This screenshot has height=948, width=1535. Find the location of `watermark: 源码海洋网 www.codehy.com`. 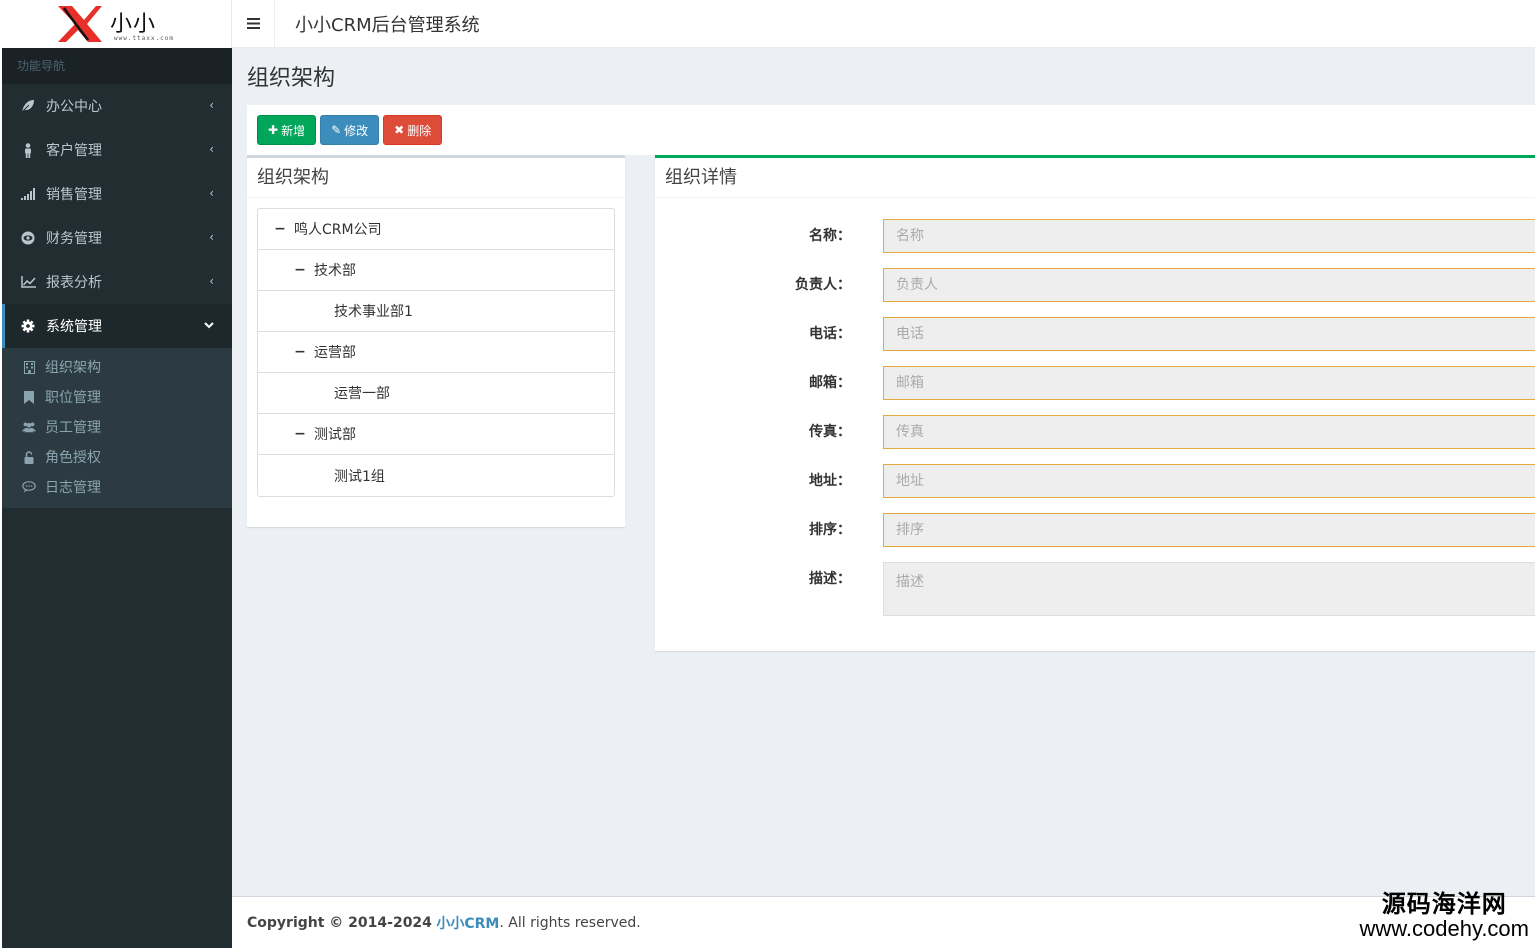

watermark: 源码海洋网 www.codehy.com is located at coordinates (1444, 915).